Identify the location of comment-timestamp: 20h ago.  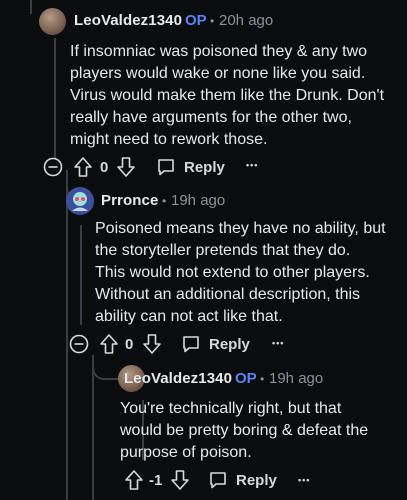
(246, 20).